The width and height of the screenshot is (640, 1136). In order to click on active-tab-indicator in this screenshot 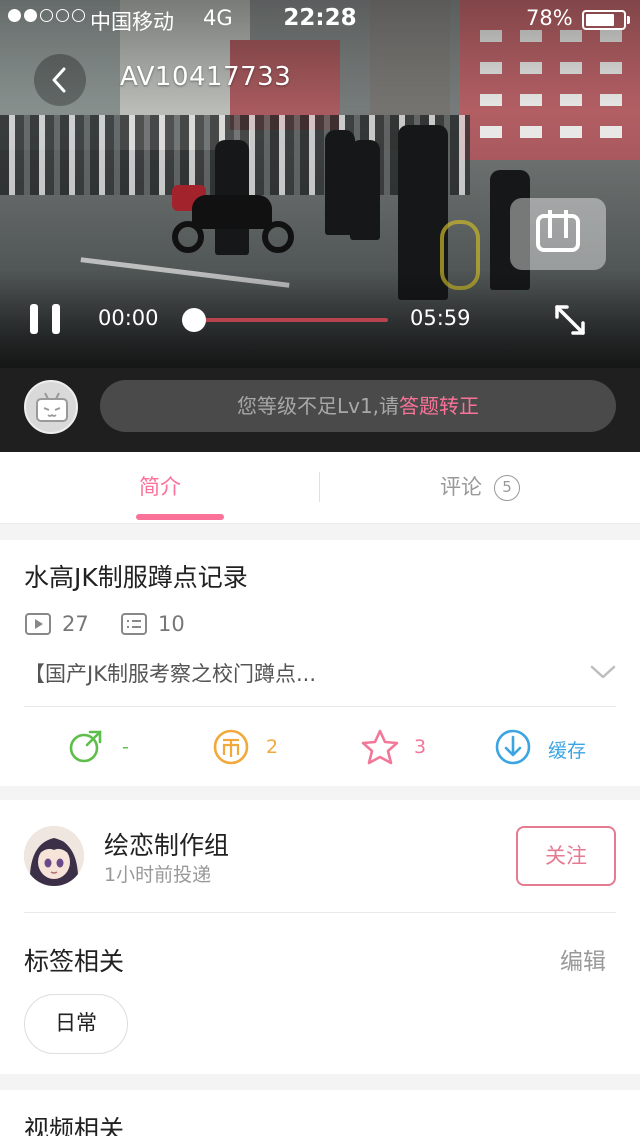, I will do `click(180, 517)`.